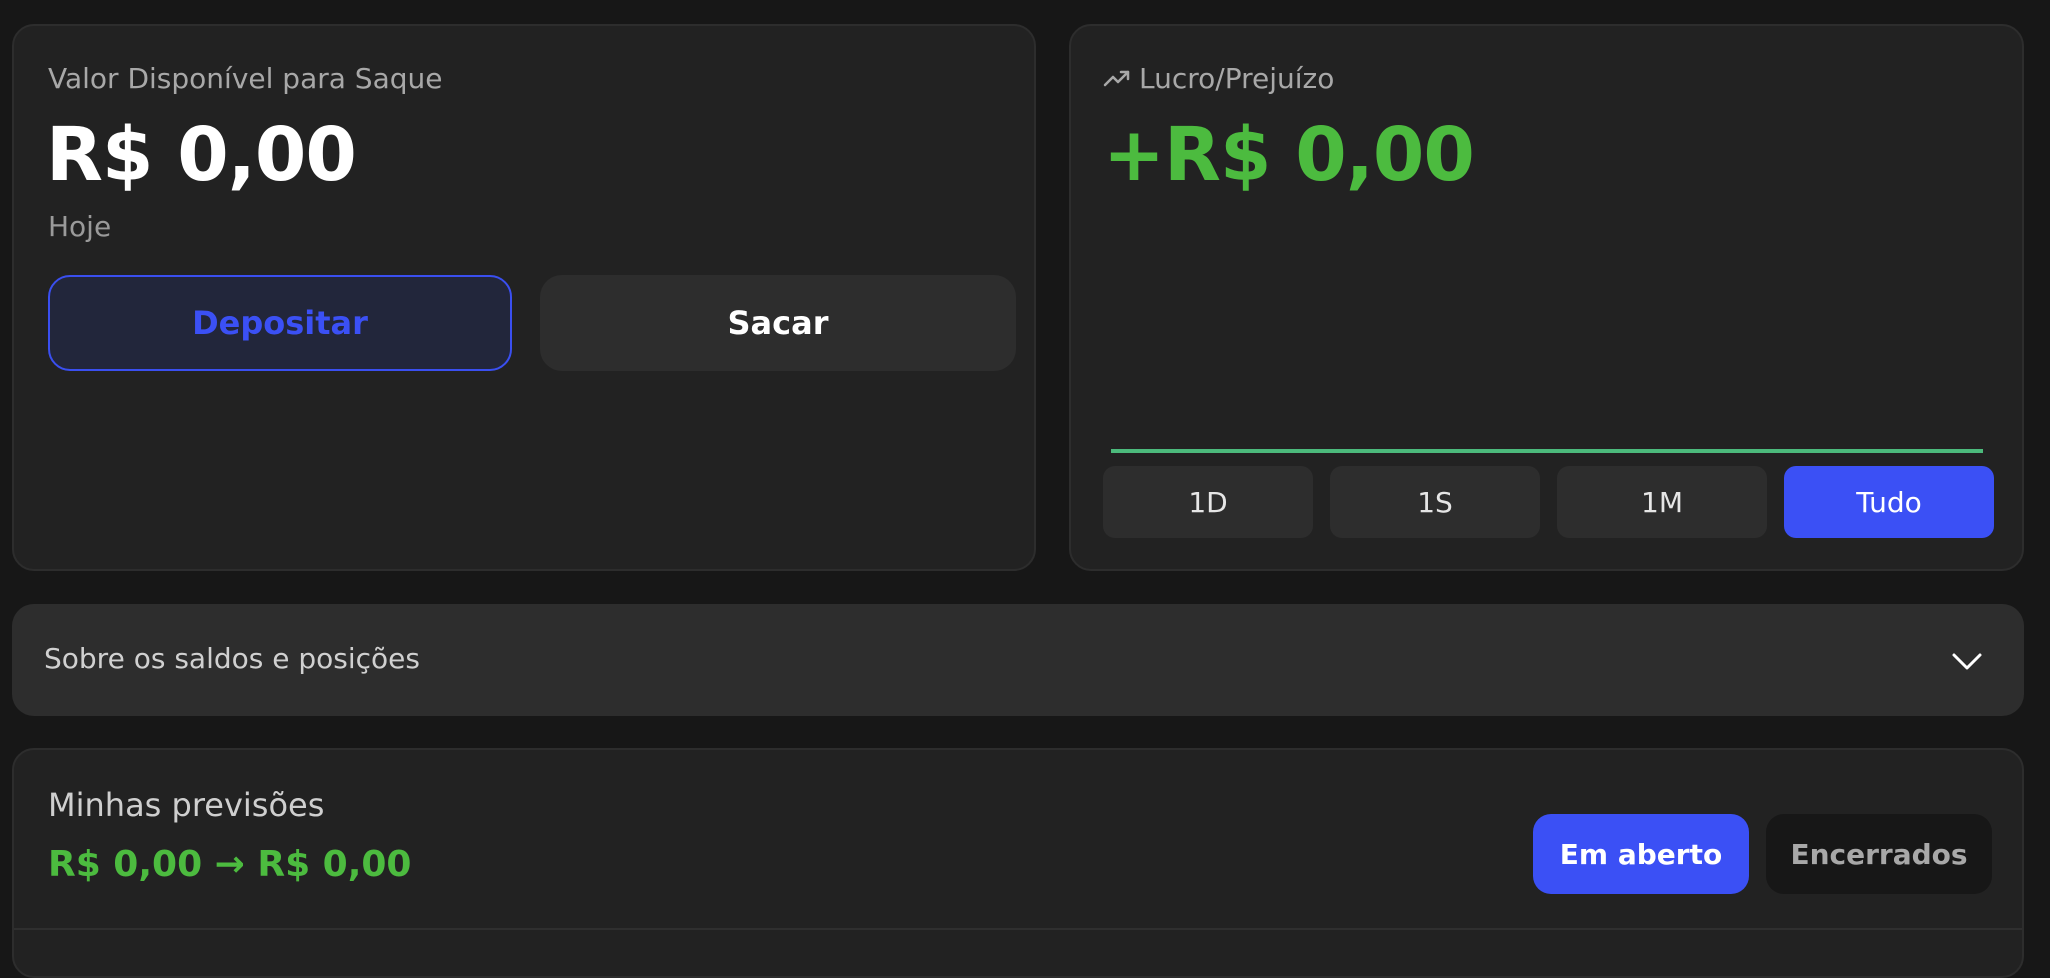 This screenshot has height=978, width=2050. I want to click on trending-up-icon, so click(1116, 78).